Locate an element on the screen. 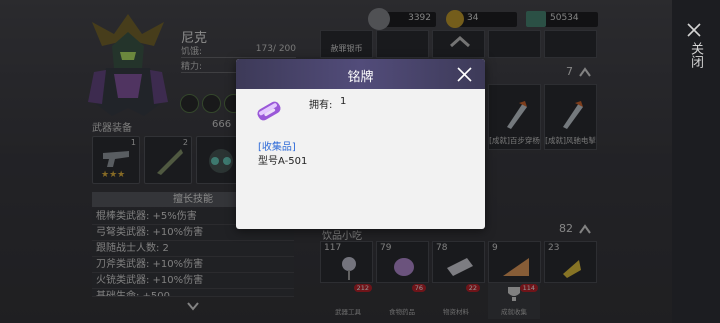 This screenshot has width=720, height=323. nameplate-item-icon is located at coordinates (269, 111).